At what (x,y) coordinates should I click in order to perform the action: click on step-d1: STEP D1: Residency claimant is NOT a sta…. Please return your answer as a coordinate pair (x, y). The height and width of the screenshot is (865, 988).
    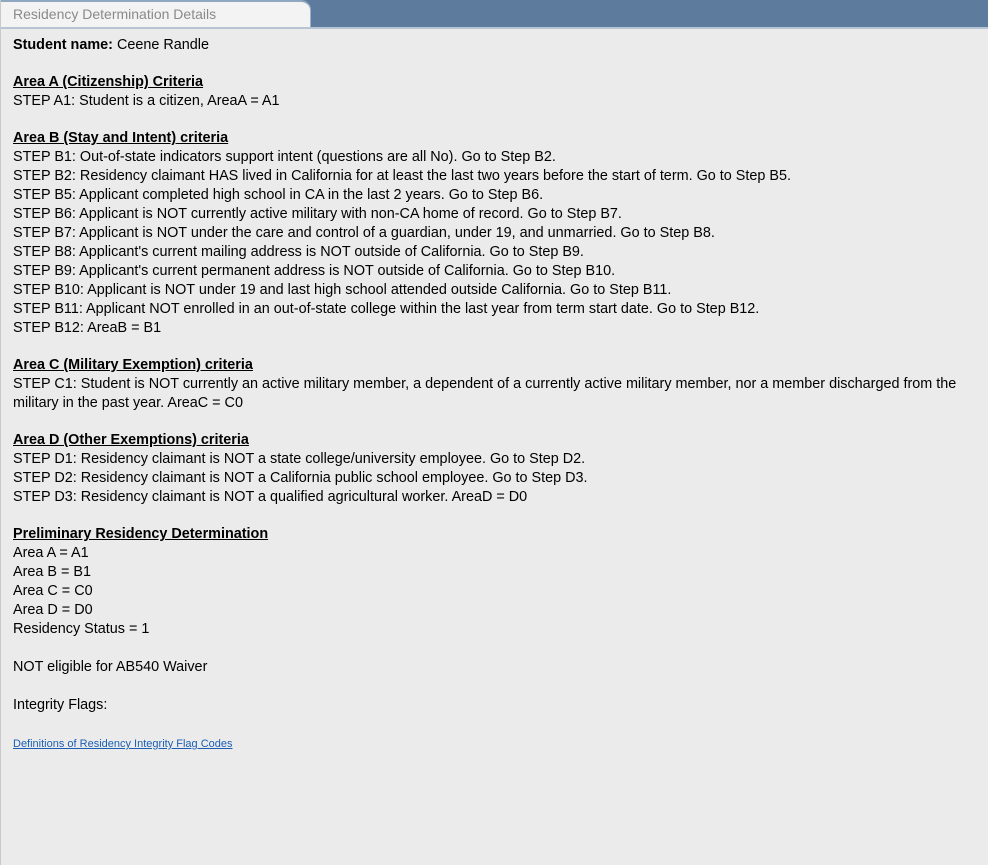
    Looking at the image, I should click on (299, 459).